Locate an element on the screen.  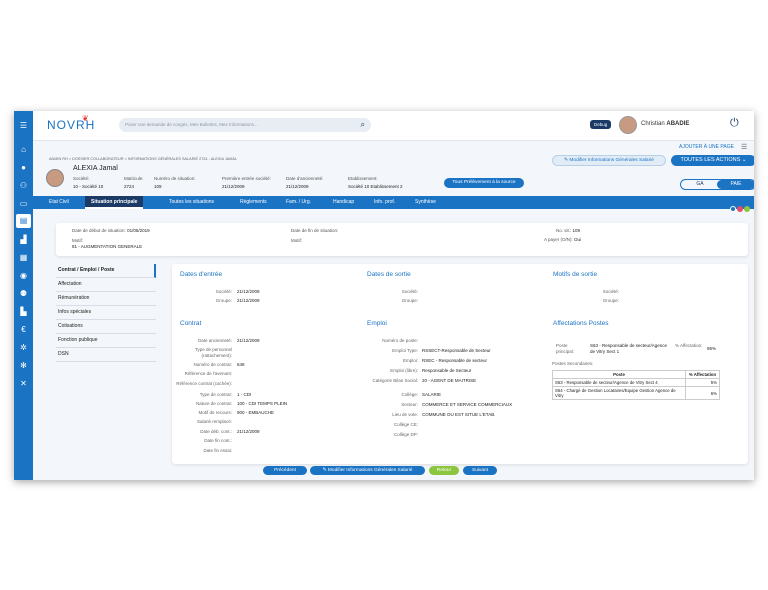
contrat-title: Contrat is located at coordinates (191, 323).